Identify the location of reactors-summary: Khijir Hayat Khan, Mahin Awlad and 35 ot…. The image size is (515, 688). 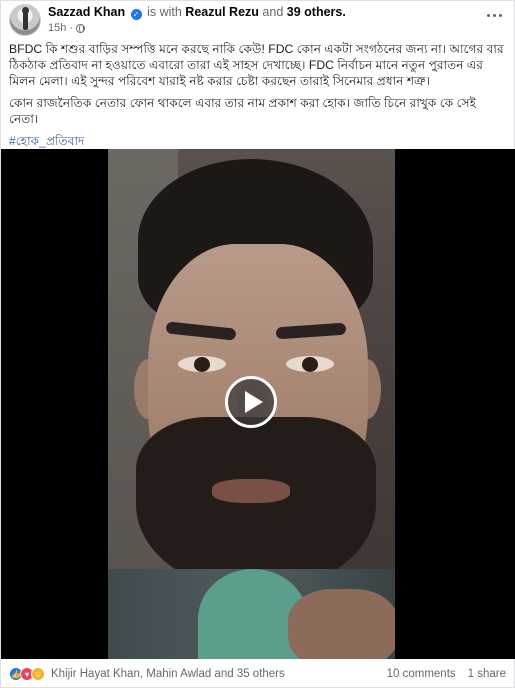
(168, 674).